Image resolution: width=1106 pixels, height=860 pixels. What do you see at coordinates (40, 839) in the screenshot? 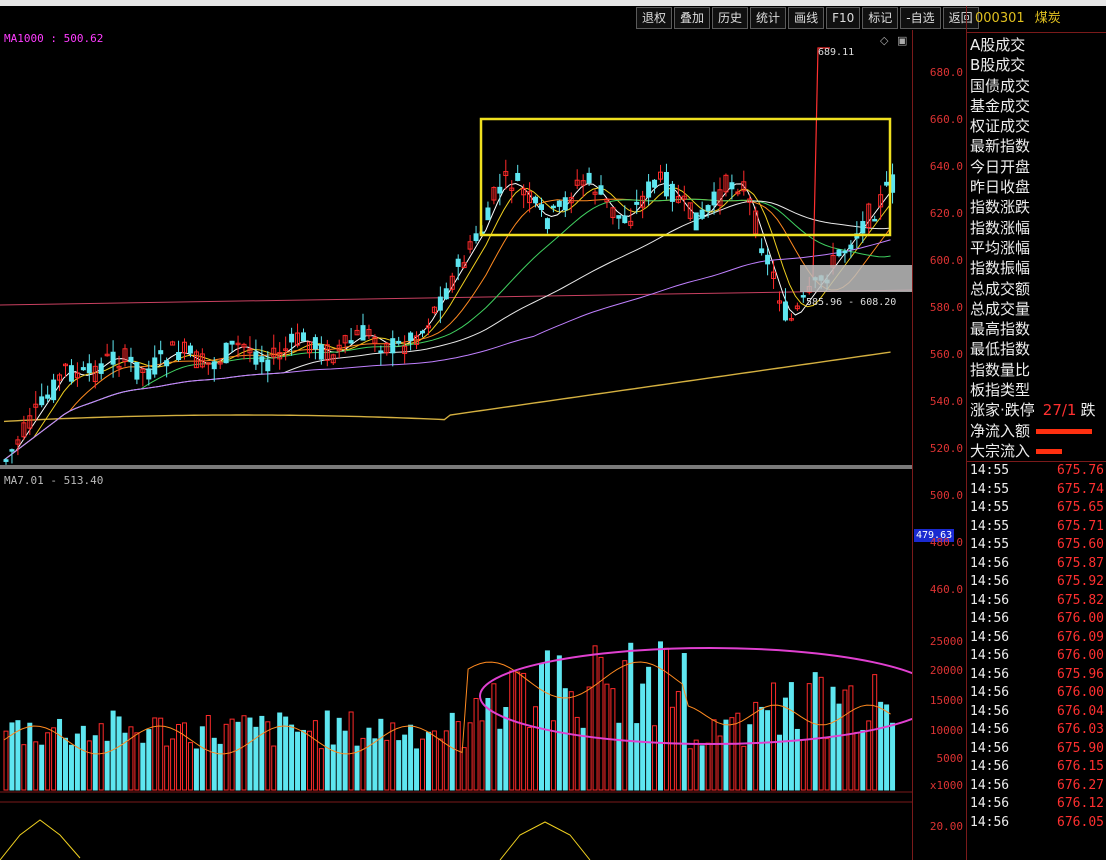
I see `indicator-line` at bounding box center [40, 839].